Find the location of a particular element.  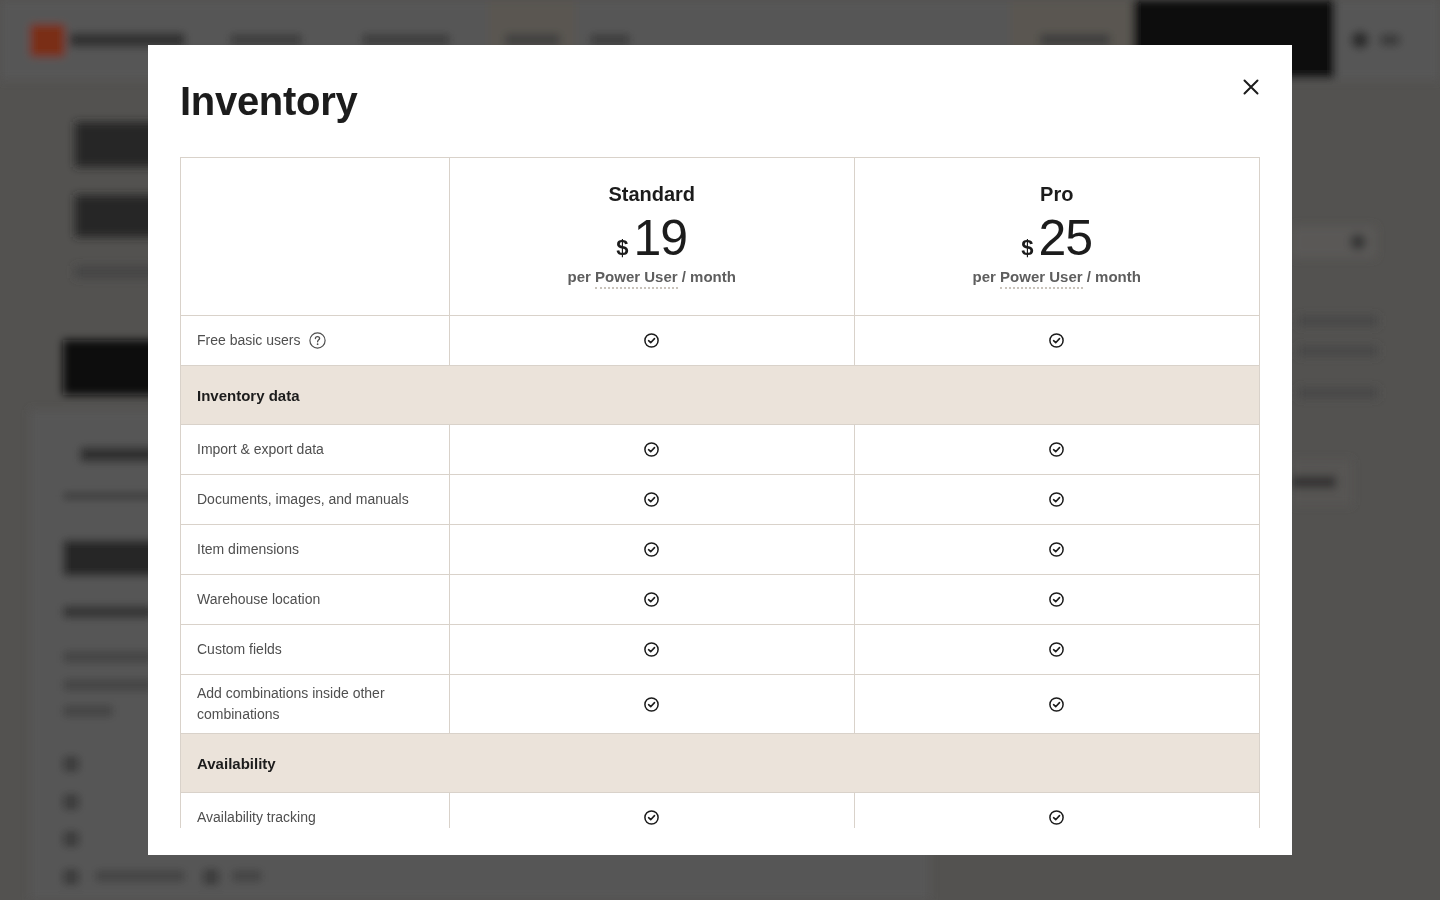

feature-label: Import & export data is located at coordinates (260, 449).